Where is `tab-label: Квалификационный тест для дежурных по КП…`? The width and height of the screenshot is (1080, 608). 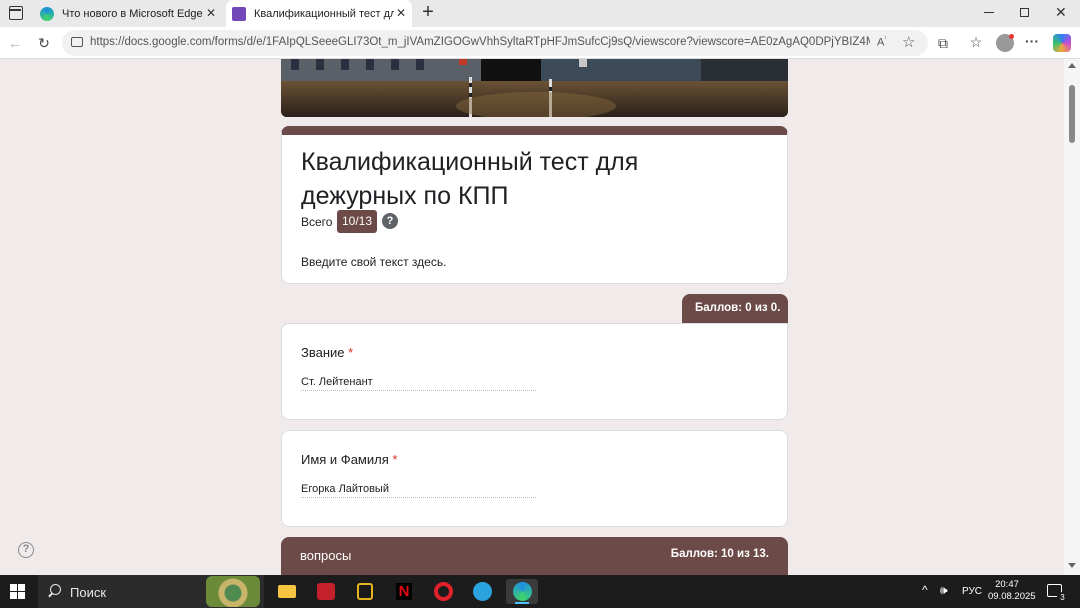 tab-label: Квалификационный тест для дежурных по КП… is located at coordinates (324, 13).